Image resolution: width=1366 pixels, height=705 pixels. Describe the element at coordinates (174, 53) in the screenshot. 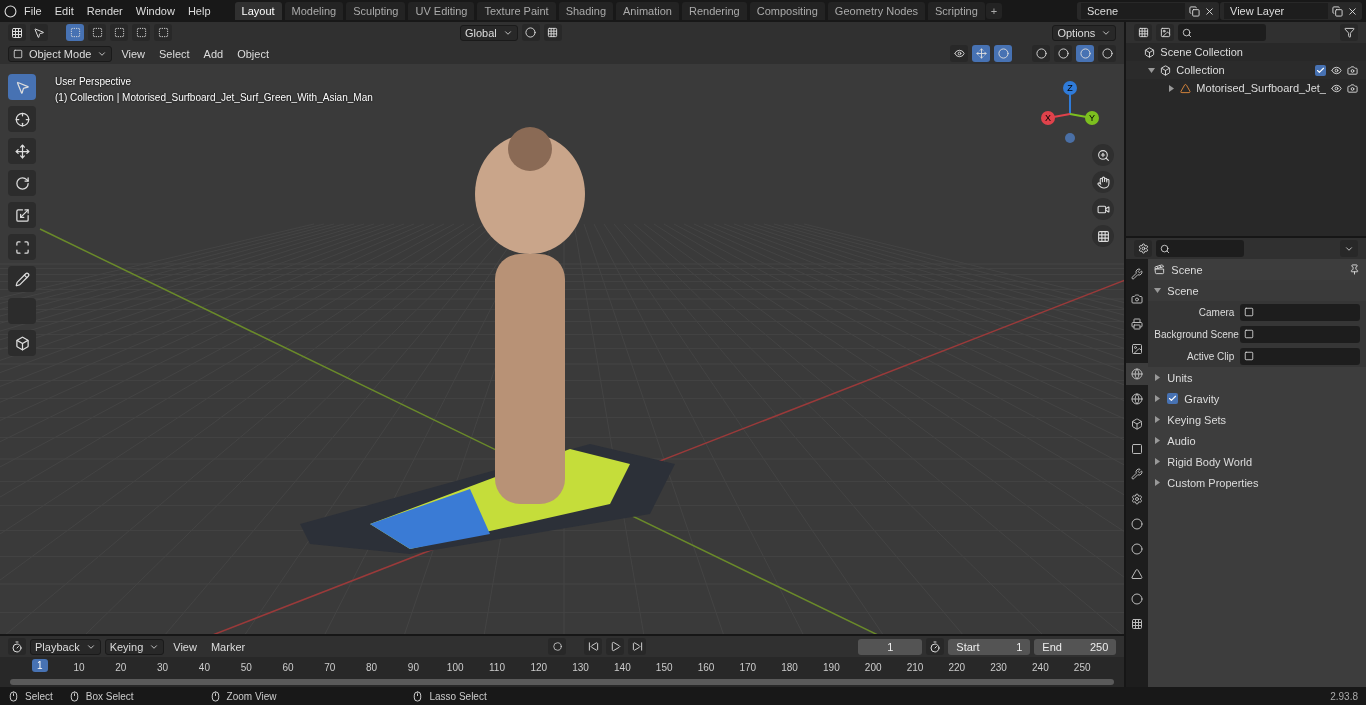

I see `menu-item: Select` at that location.